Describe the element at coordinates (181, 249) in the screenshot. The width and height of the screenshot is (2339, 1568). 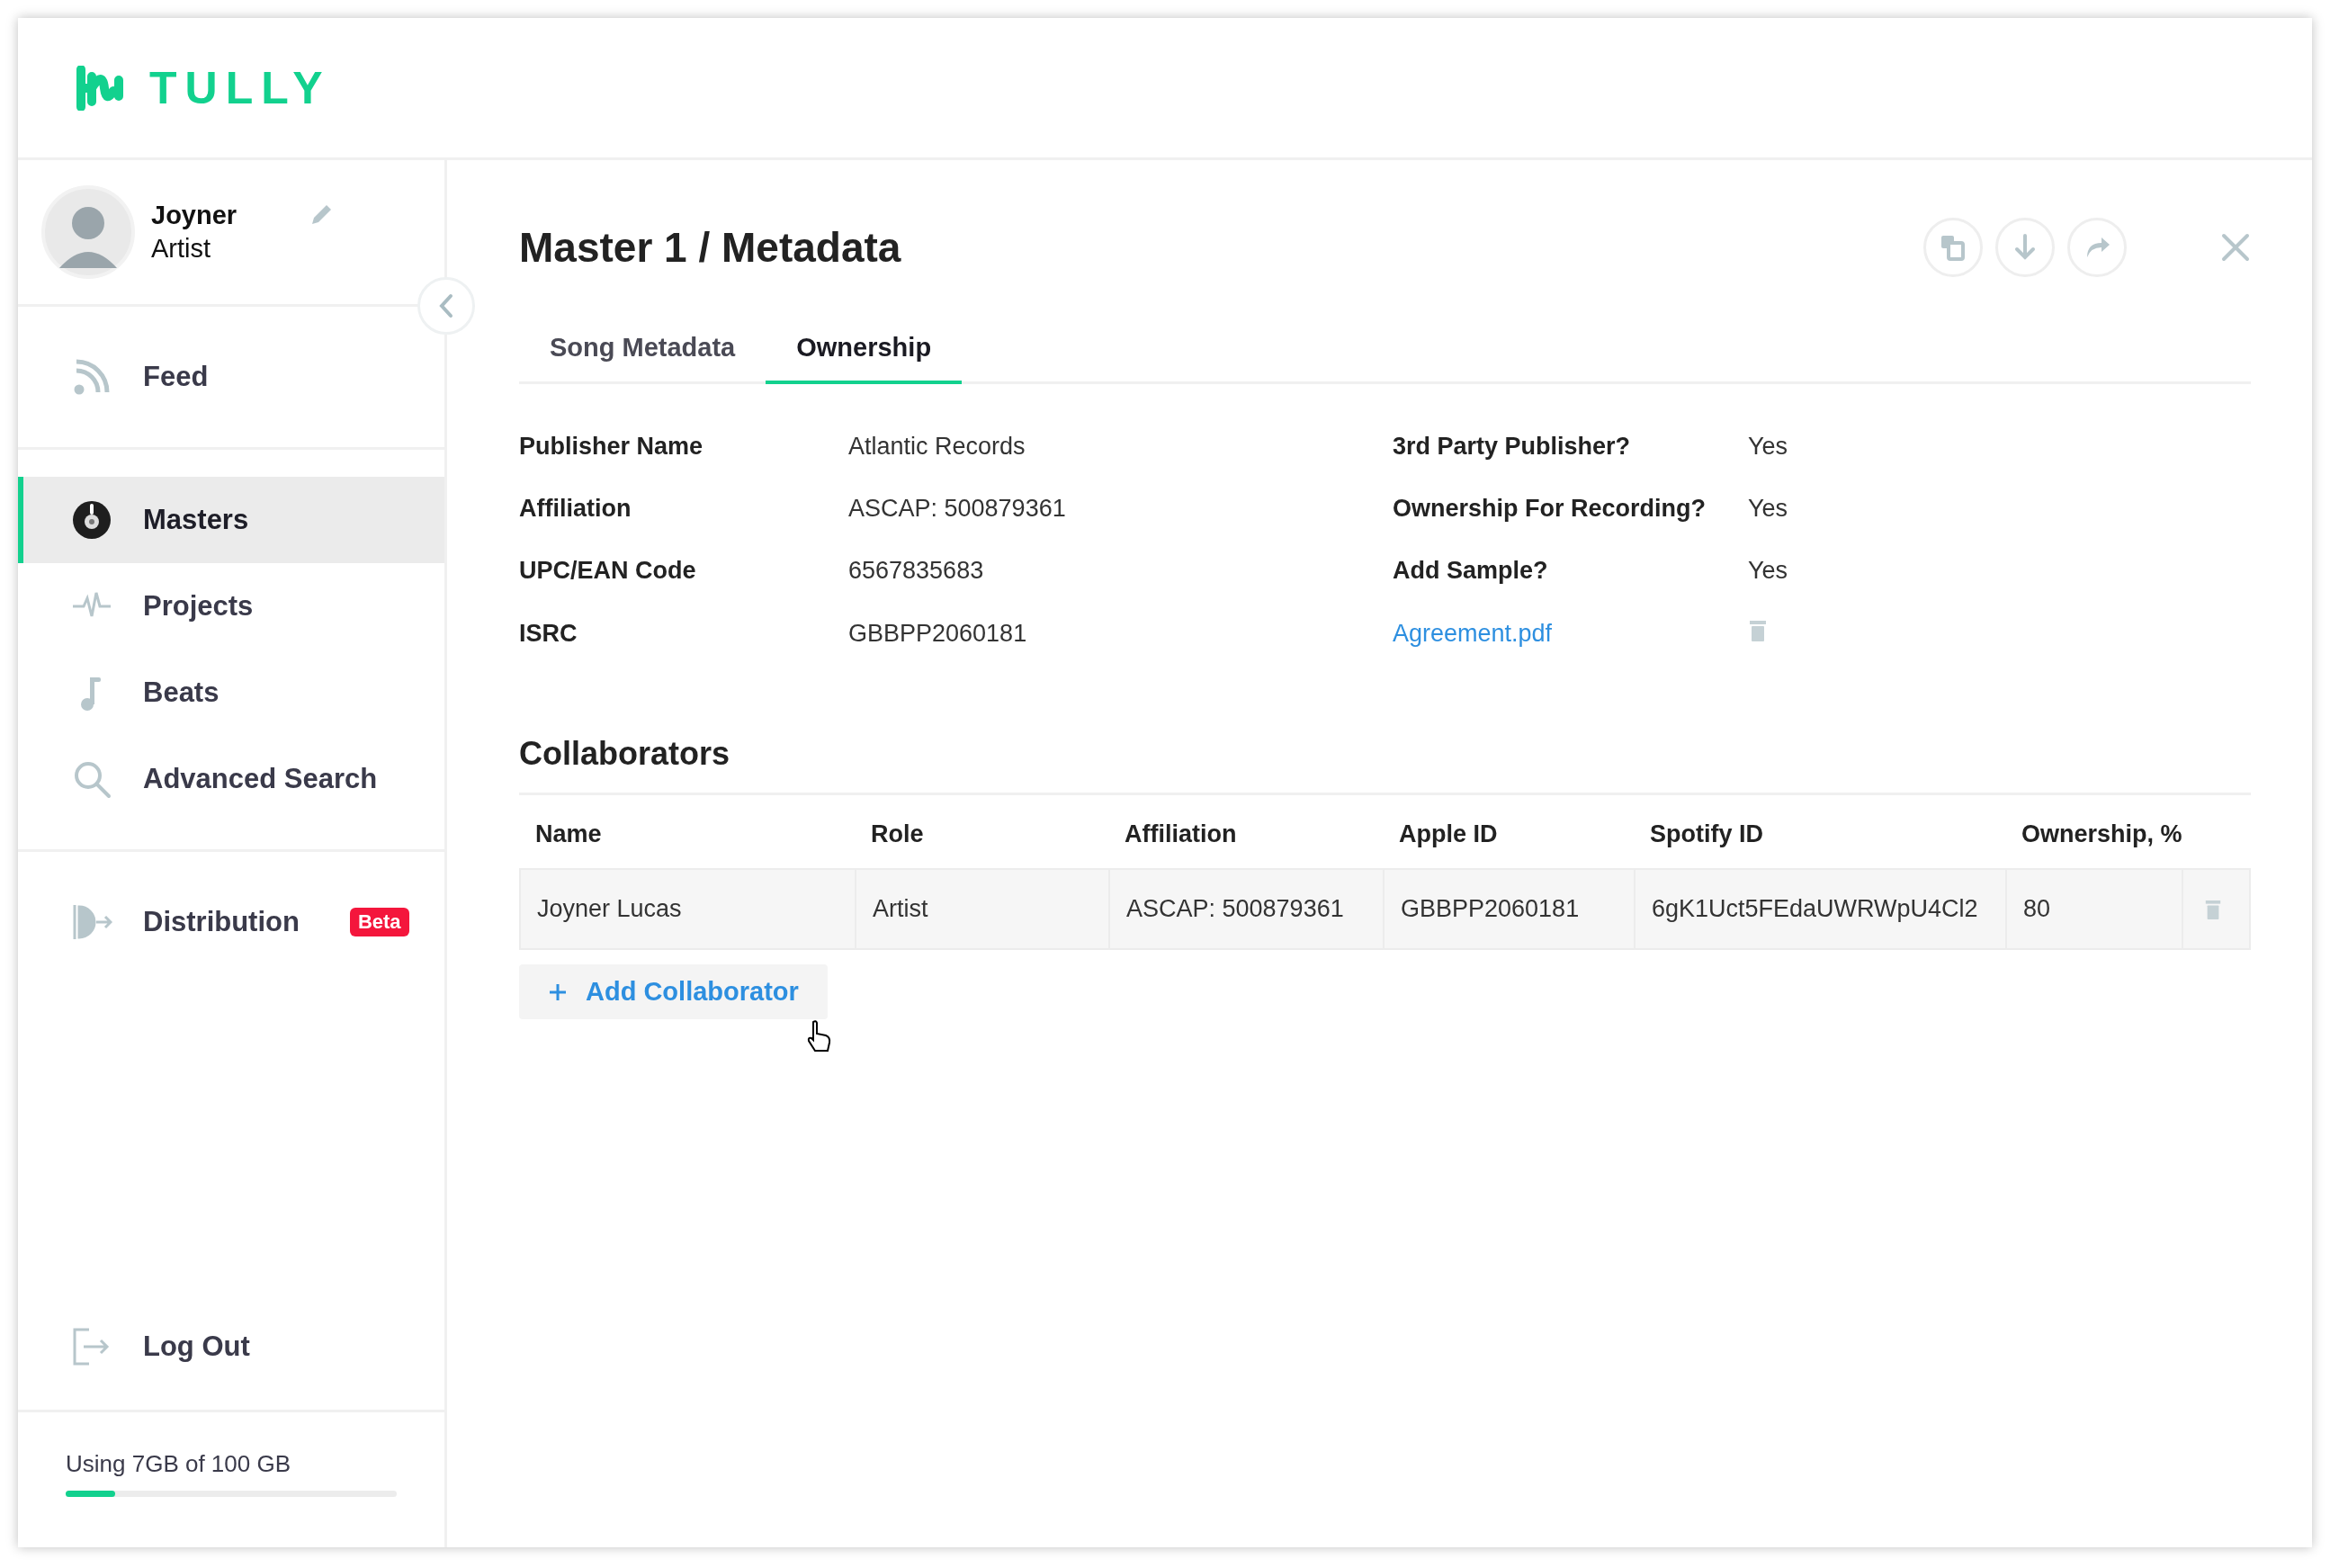
I see `profile-role: Artist` at that location.